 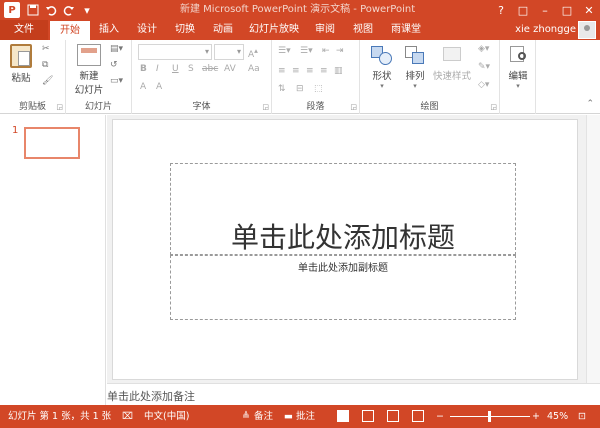 I want to click on ribbon-display-button: □, so click(x=523, y=10).